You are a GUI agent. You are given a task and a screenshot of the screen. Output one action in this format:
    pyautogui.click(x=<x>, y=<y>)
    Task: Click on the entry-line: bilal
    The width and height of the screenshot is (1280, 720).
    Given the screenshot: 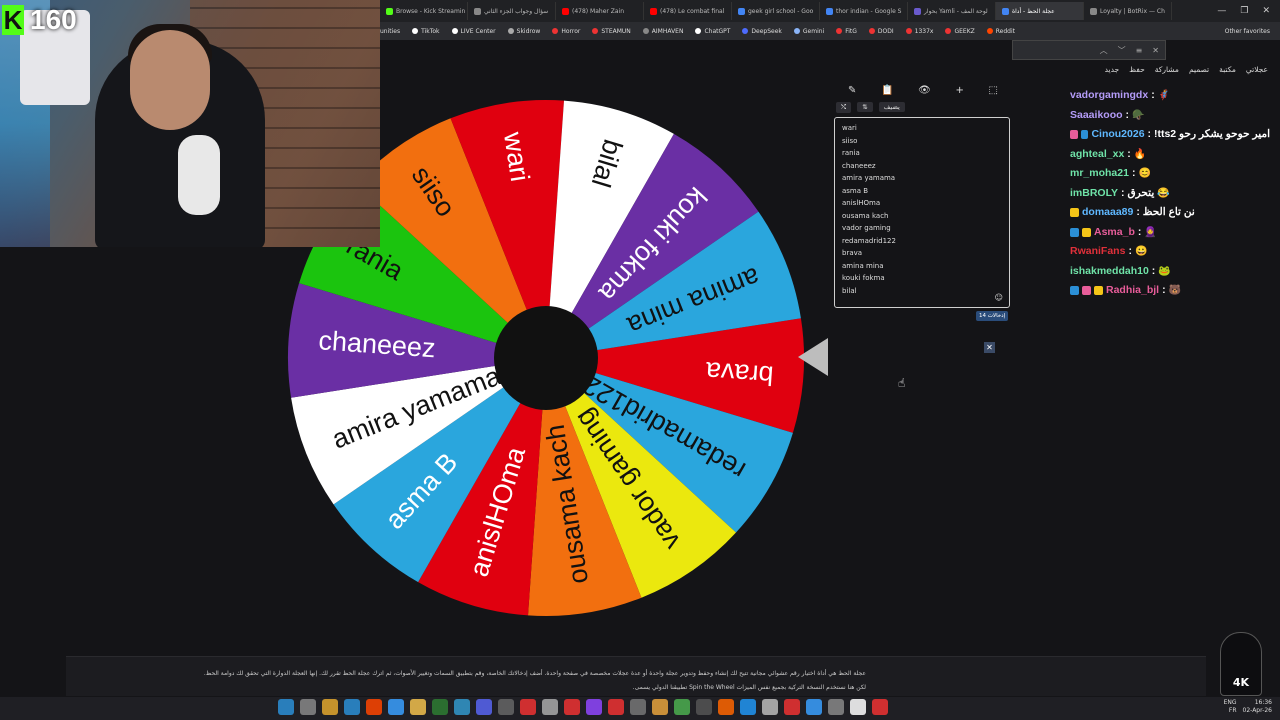 What is the action you would take?
    pyautogui.click(x=922, y=291)
    